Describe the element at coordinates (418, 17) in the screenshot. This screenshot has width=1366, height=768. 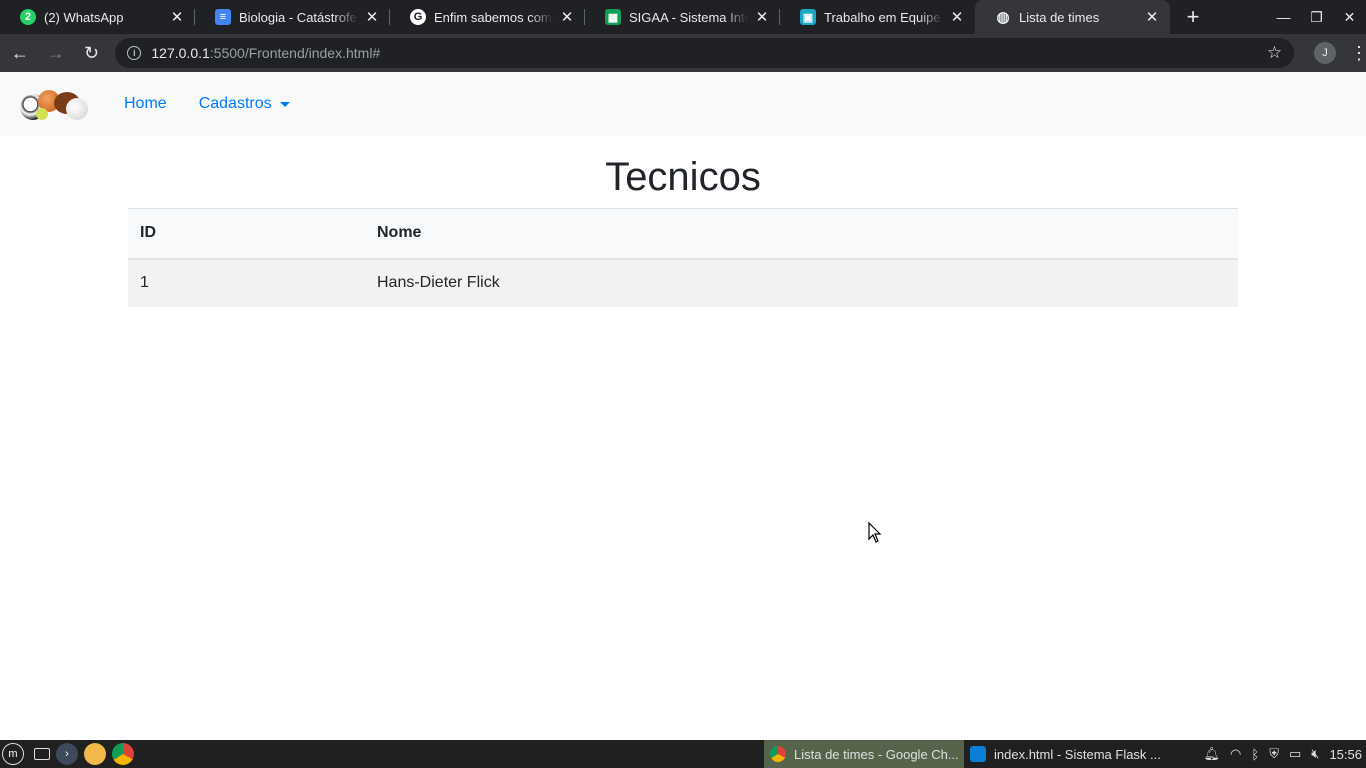
I see `google-icon: G` at that location.